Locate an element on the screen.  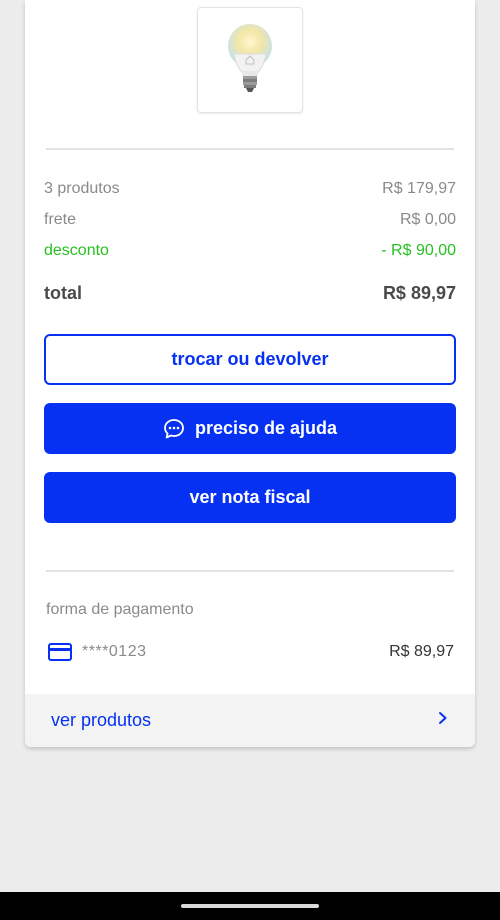
system-navigation-bar is located at coordinates (250, 906).